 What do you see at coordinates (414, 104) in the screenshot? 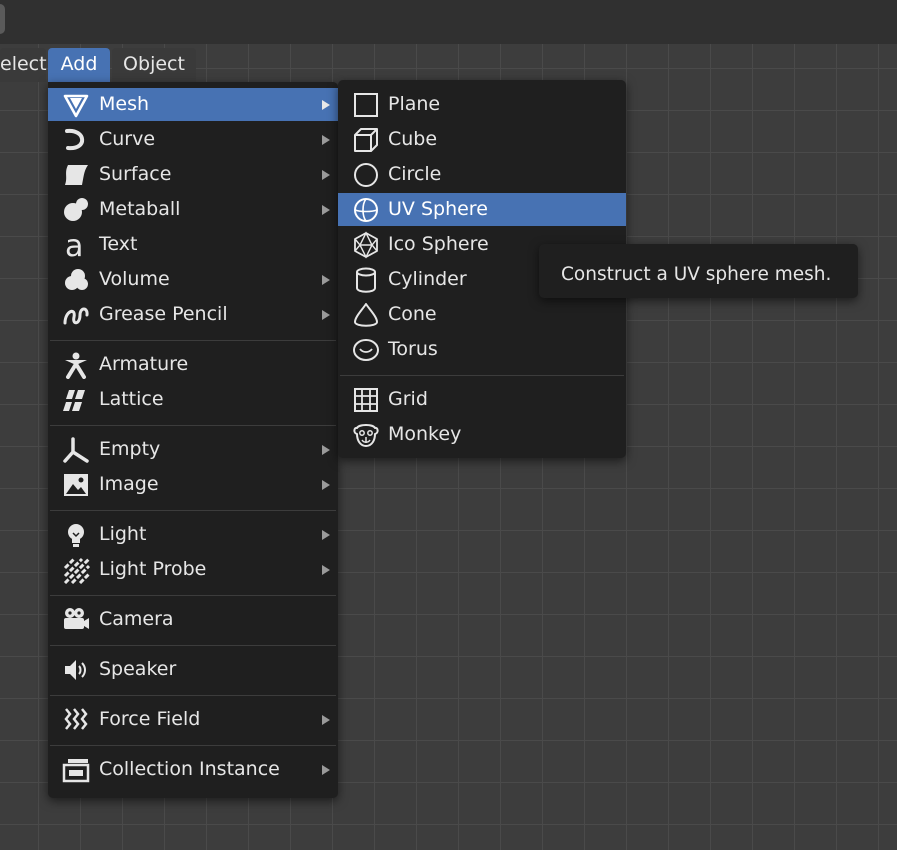
I see `mesh-item-label: Plane` at bounding box center [414, 104].